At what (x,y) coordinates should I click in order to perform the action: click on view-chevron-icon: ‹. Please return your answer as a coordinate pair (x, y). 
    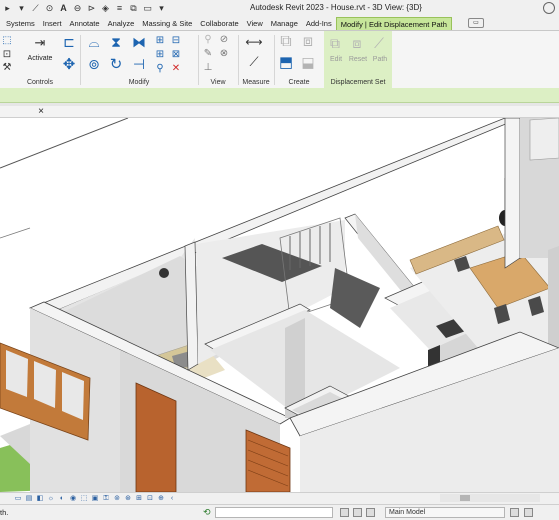
    Looking at the image, I should click on (172, 499).